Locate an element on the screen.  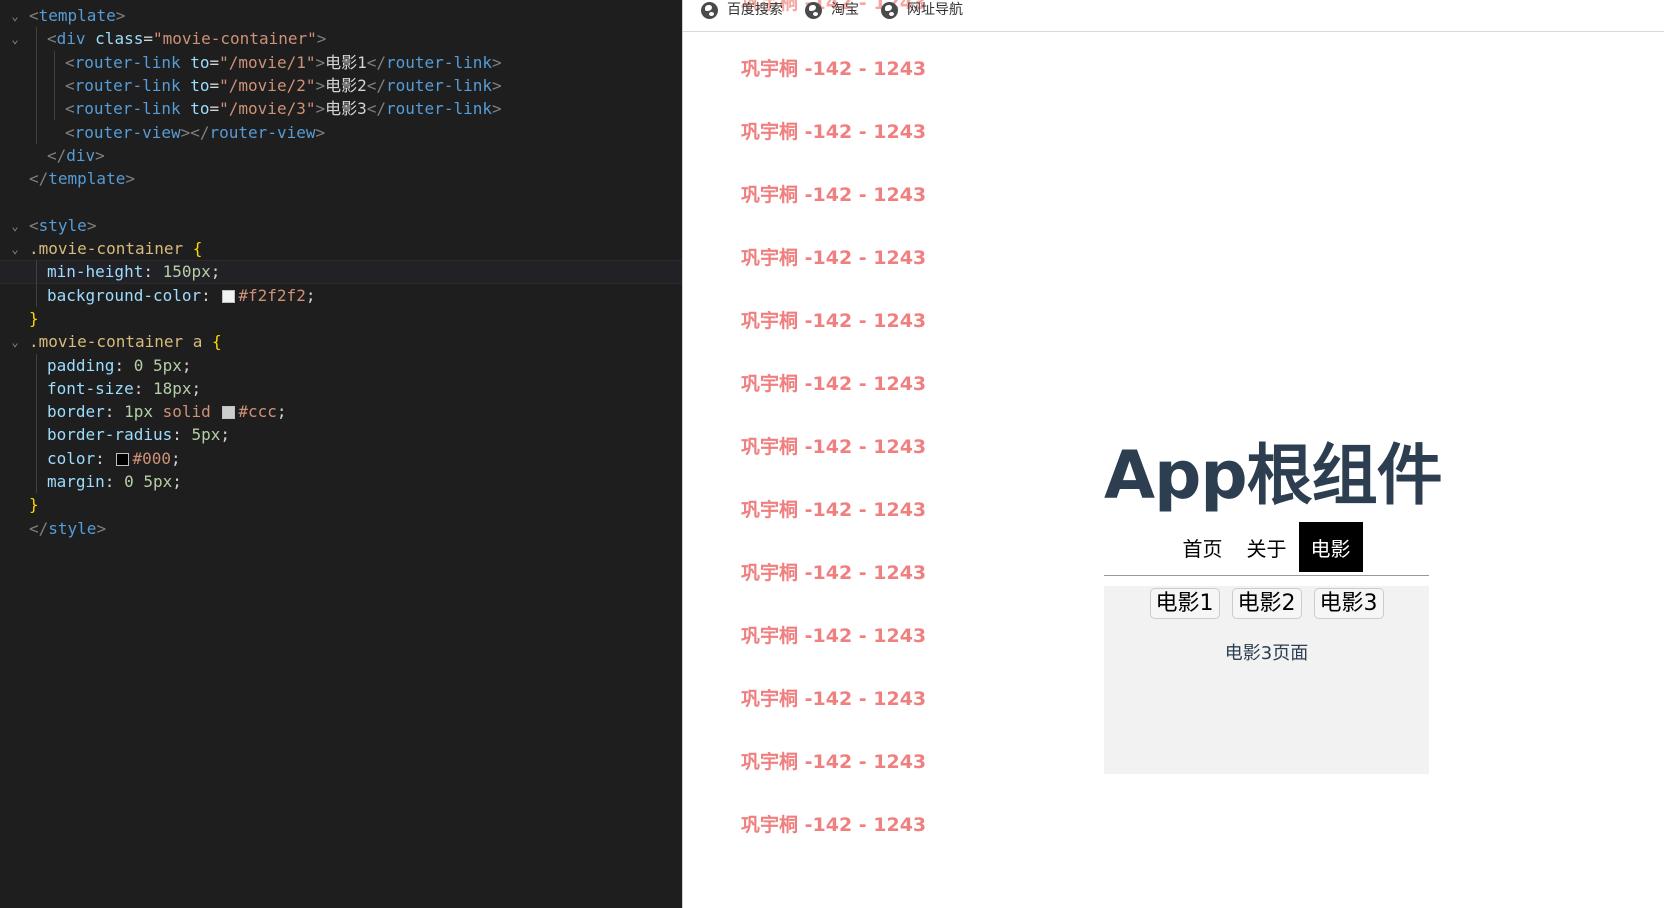
code-line: ⌄ <template> is located at coordinates (341, 16).